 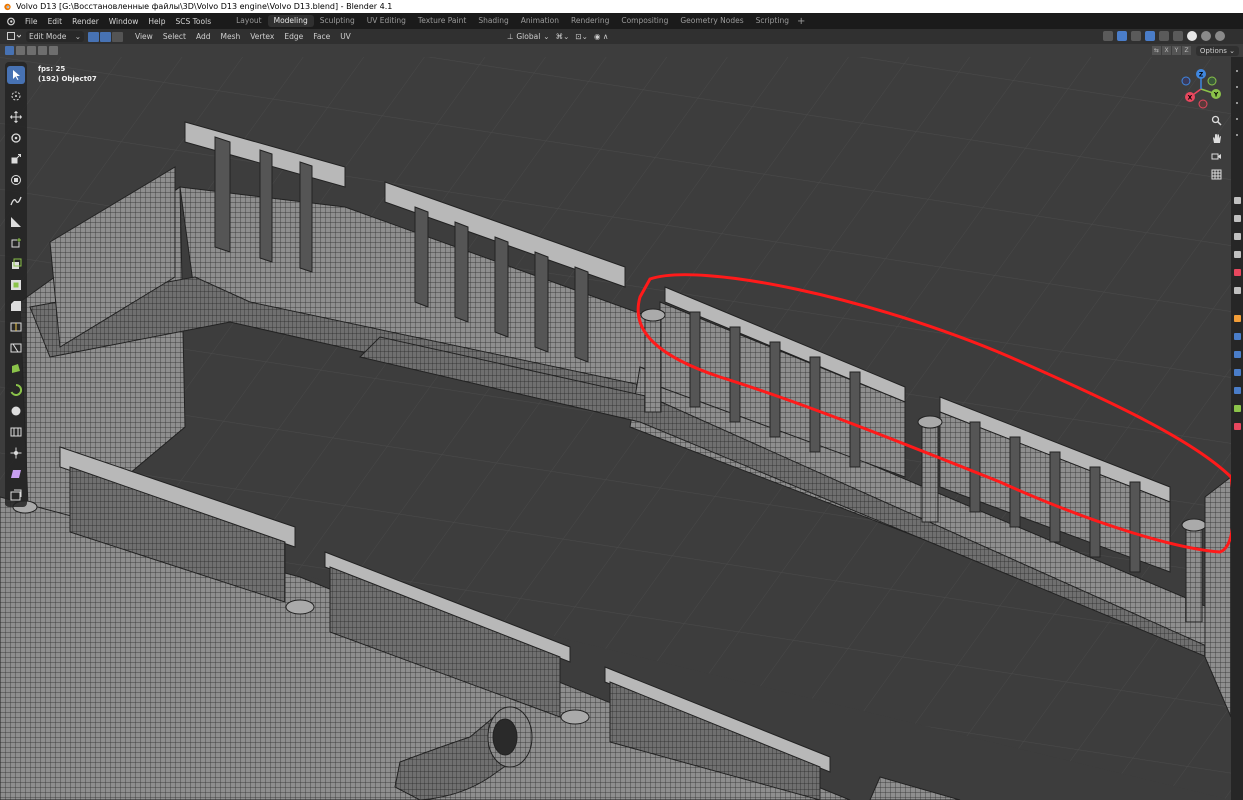 What do you see at coordinates (1206, 36) in the screenshot?
I see `material-shading-icon` at bounding box center [1206, 36].